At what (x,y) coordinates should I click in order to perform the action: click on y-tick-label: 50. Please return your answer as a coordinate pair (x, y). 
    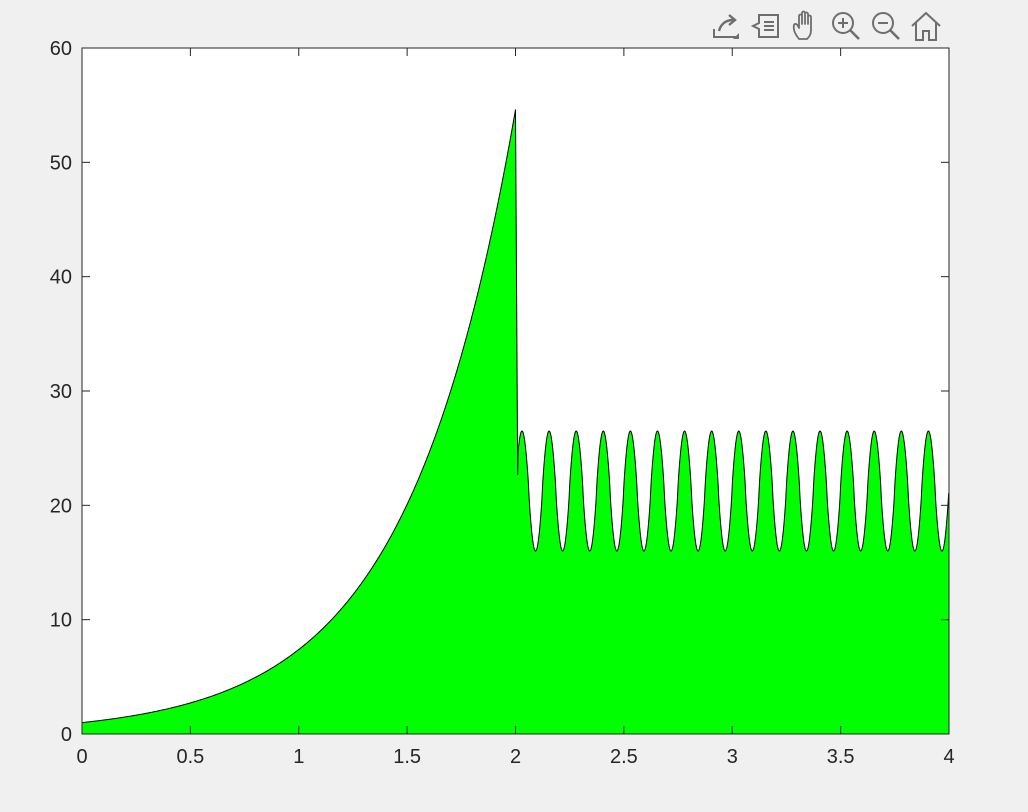
    Looking at the image, I should click on (61, 163).